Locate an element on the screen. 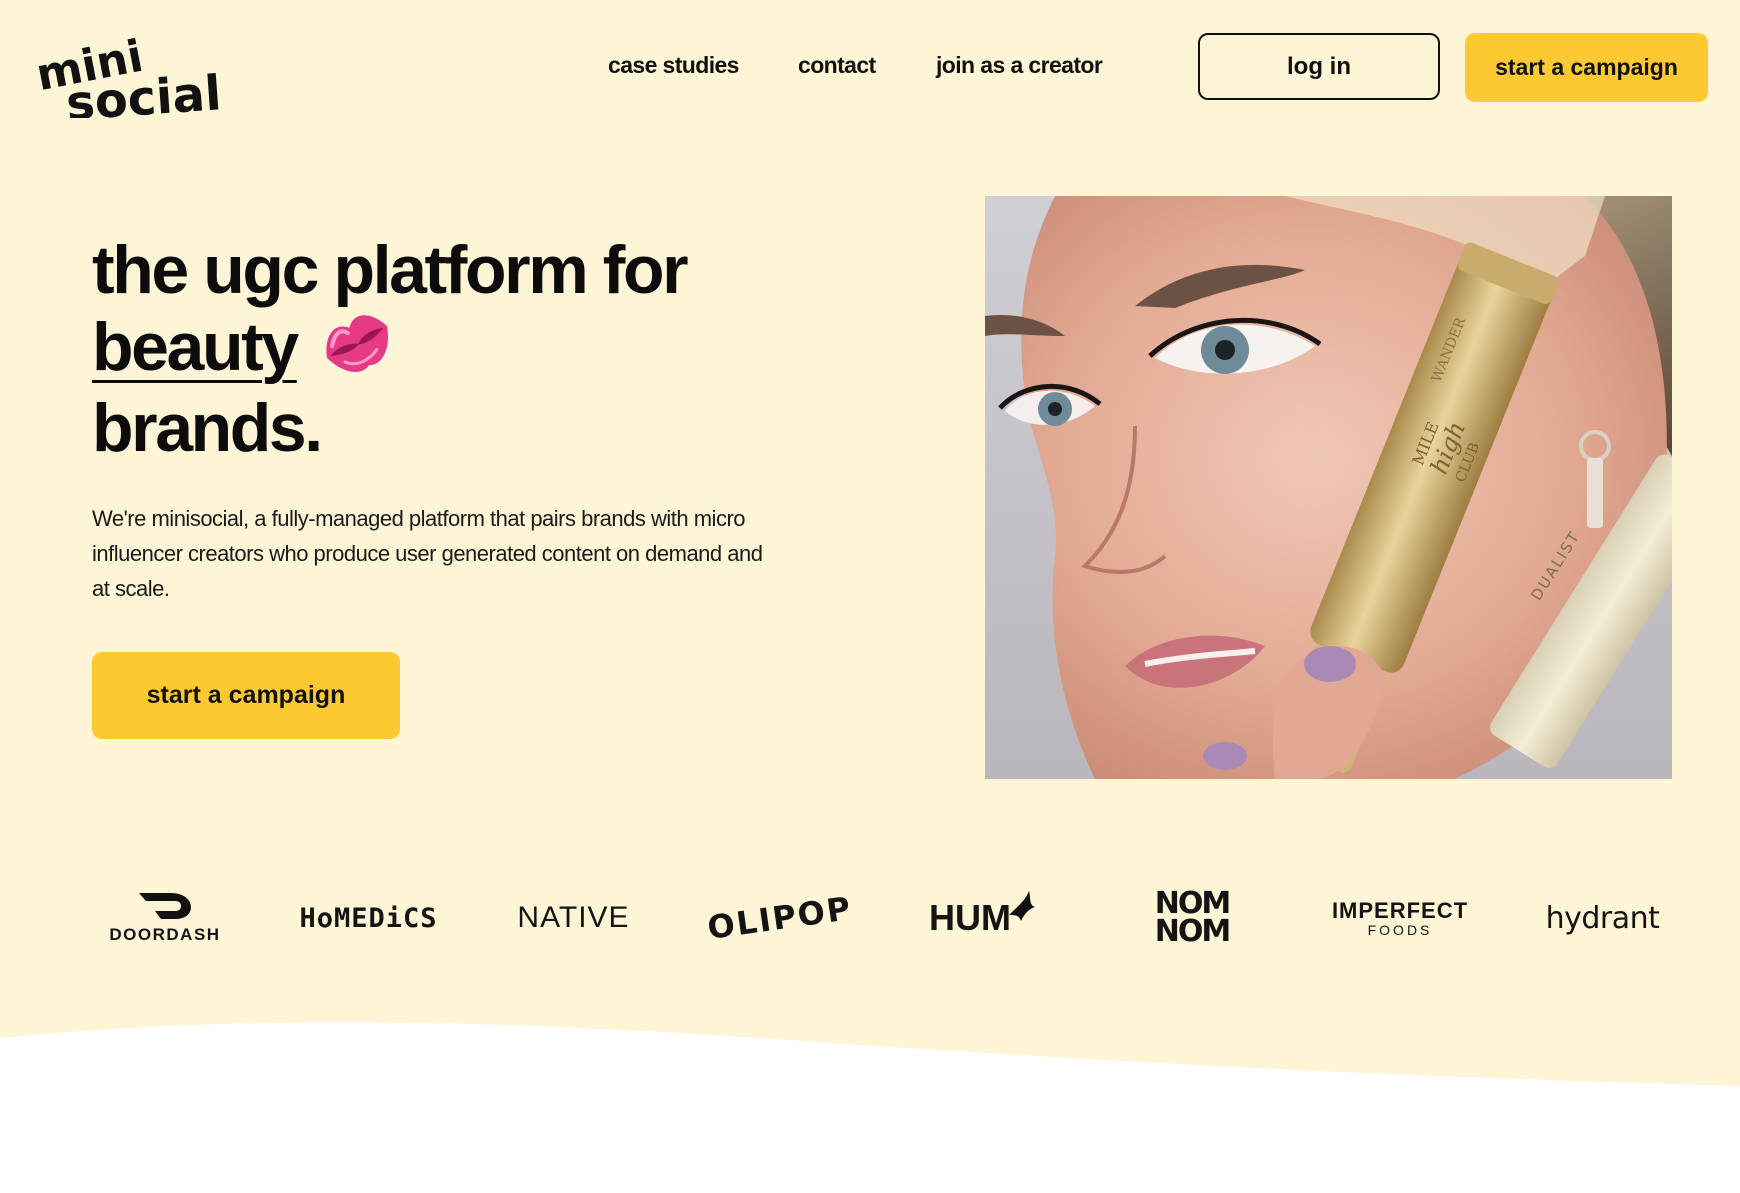  brand-native: NATIVE is located at coordinates (573, 917).